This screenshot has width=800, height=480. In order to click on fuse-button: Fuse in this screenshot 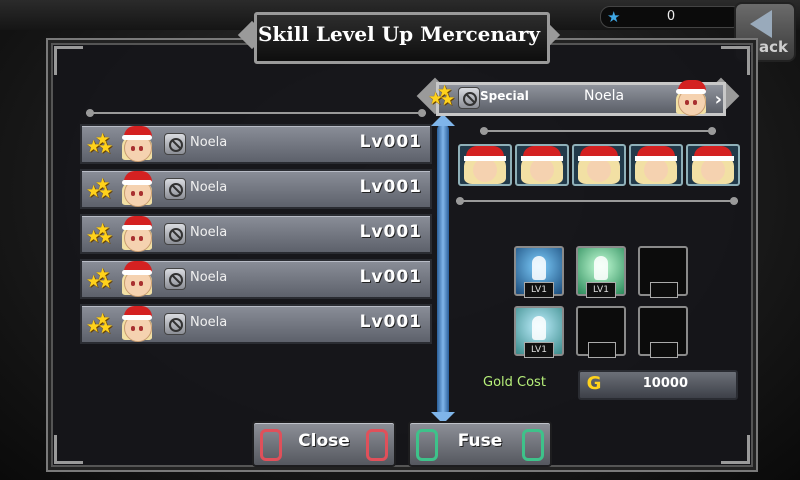, I will do `click(480, 444)`.